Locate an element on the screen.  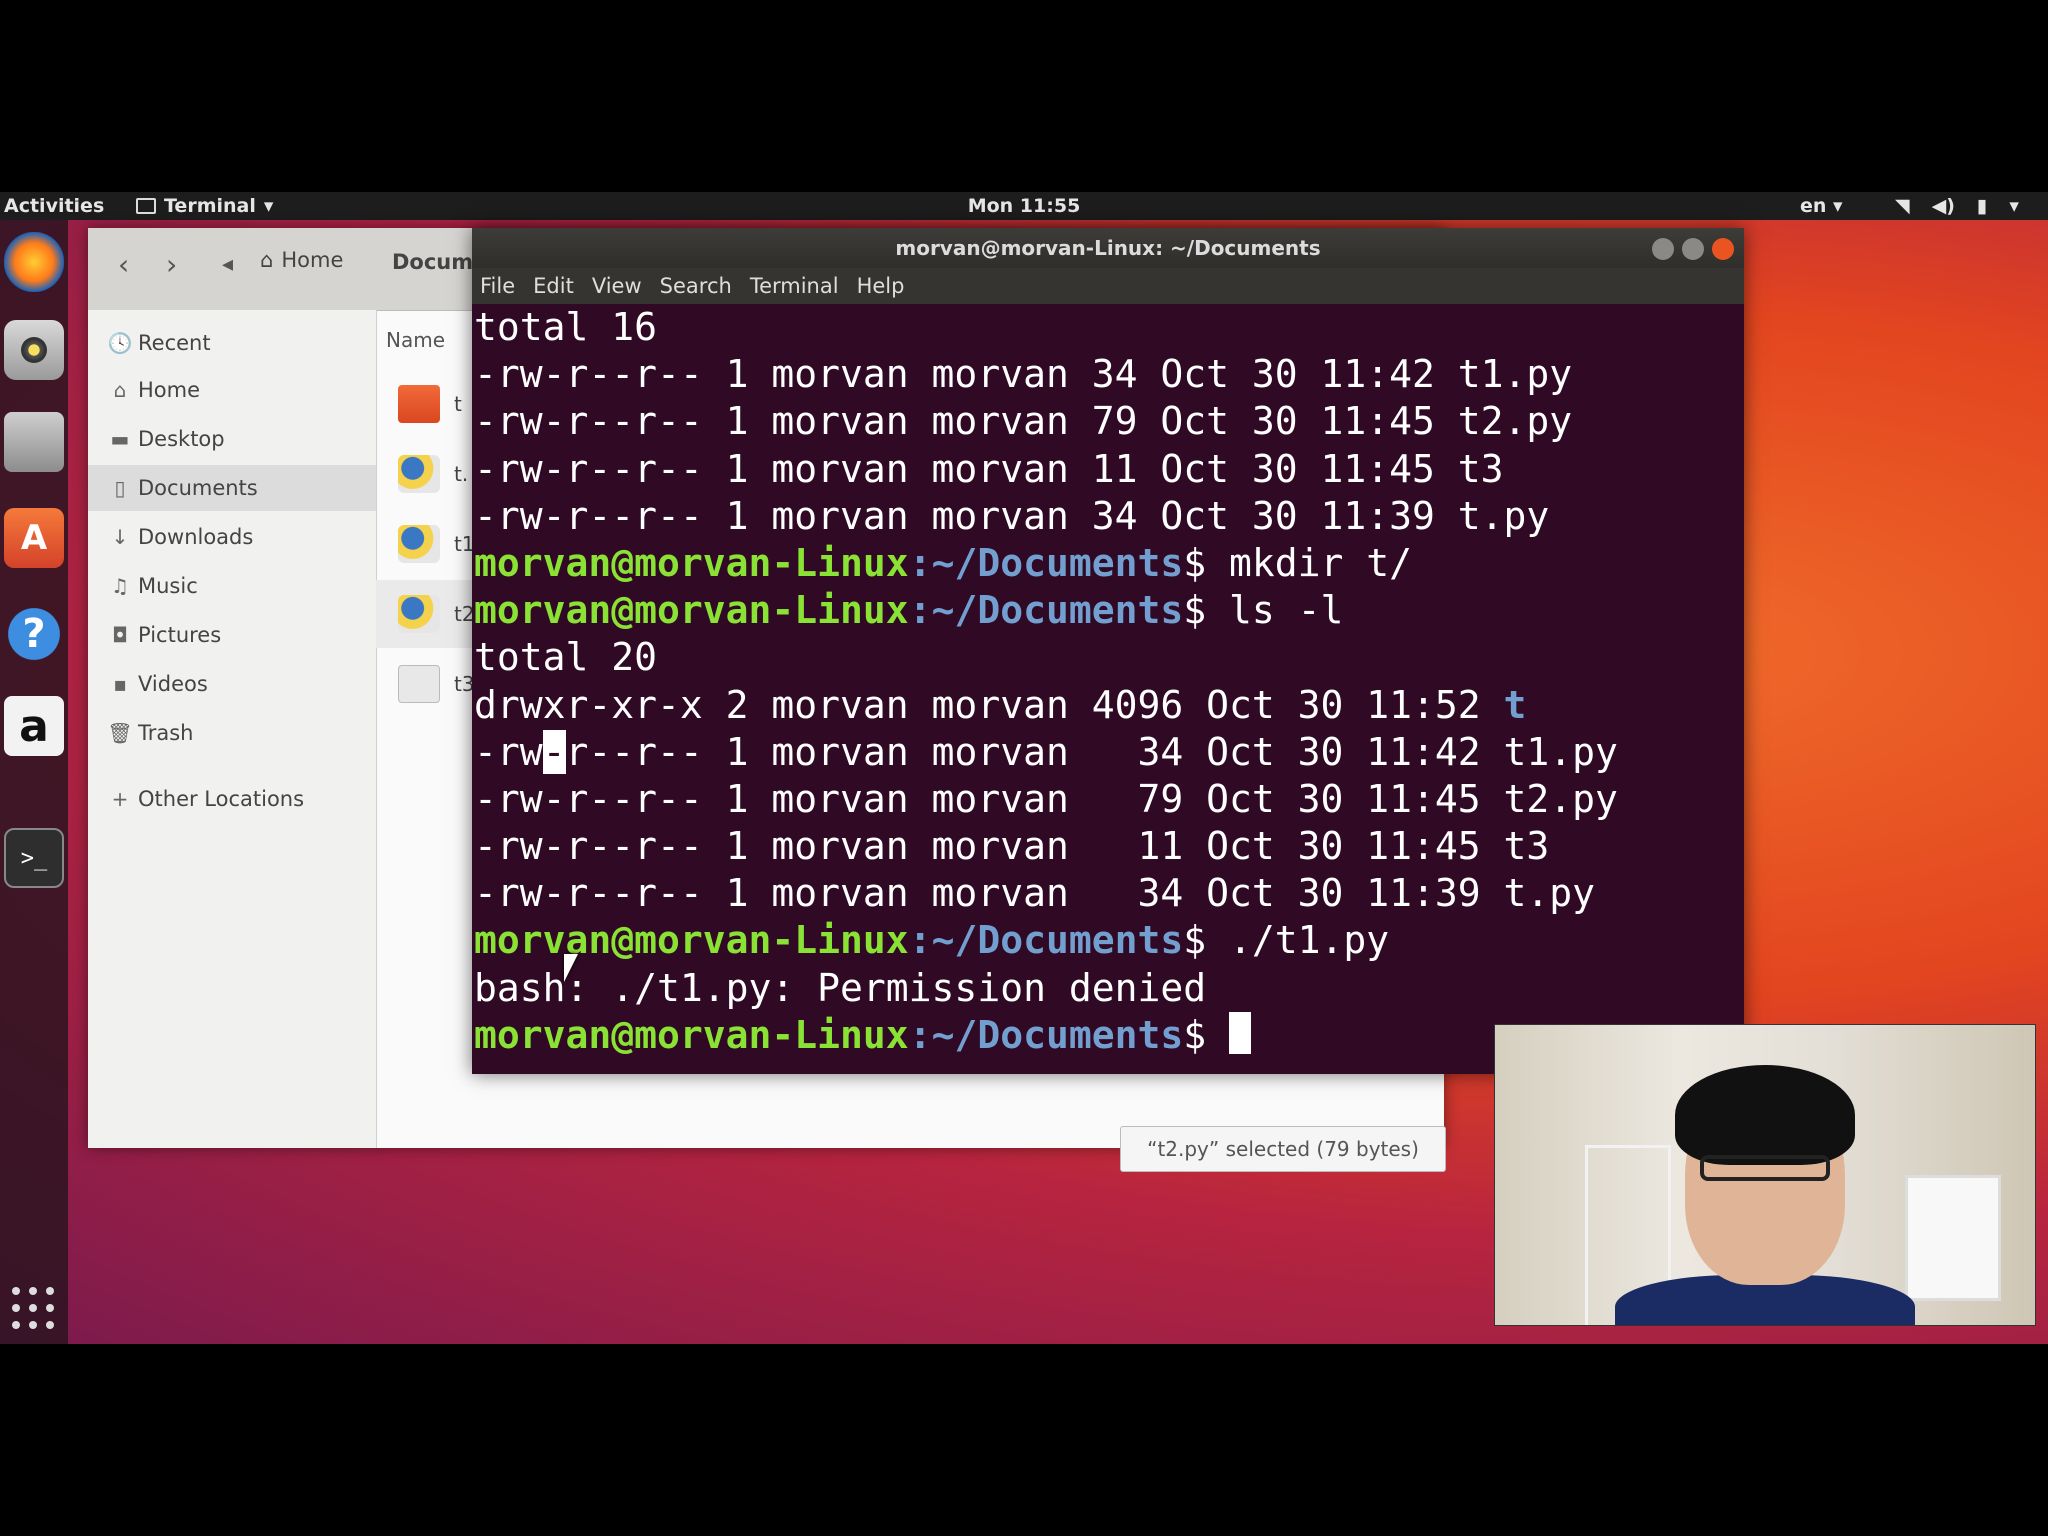
terminal-menubar: File Edit View Search Terminal Help is located at coordinates (1108, 286).